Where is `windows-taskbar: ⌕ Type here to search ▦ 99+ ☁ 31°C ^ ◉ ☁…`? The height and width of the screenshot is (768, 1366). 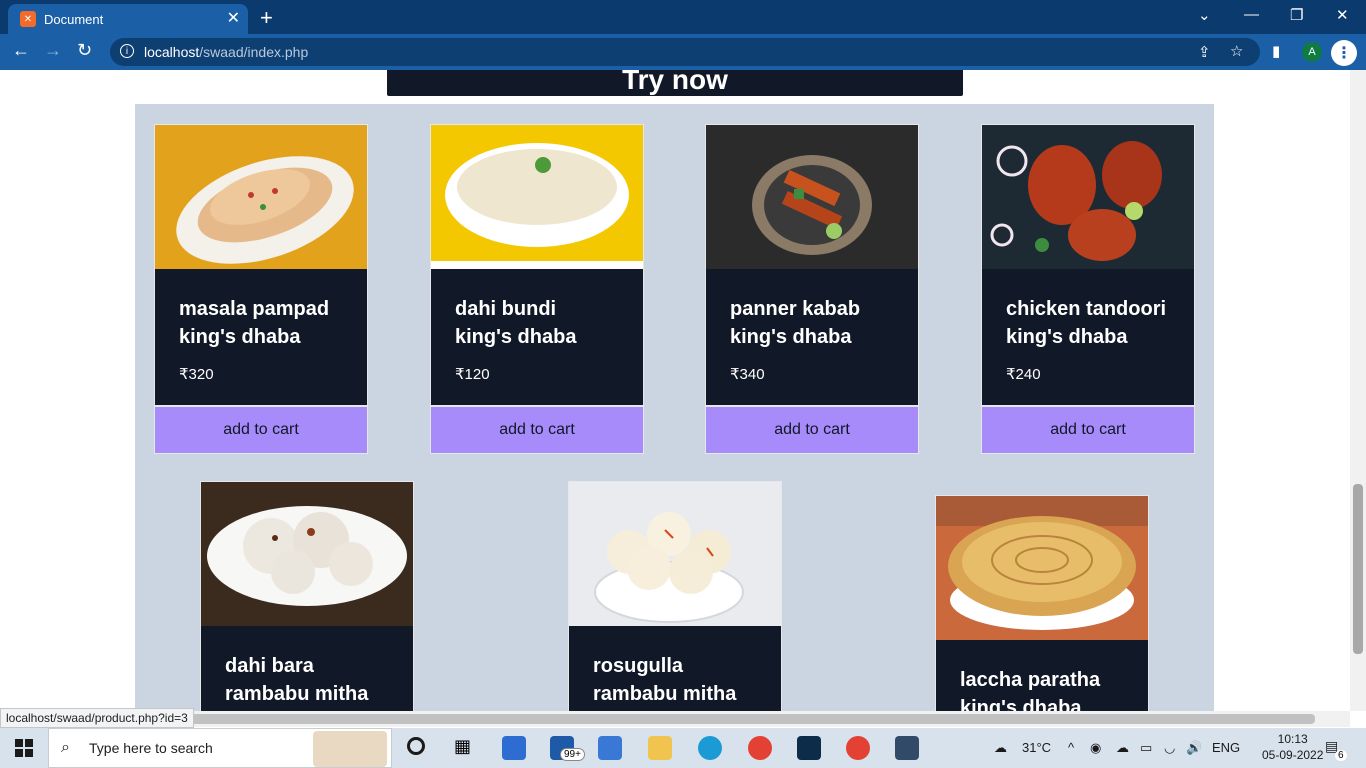 windows-taskbar: ⌕ Type here to search ▦ 99+ ☁ 31°C ^ ◉ ☁… is located at coordinates (683, 748).